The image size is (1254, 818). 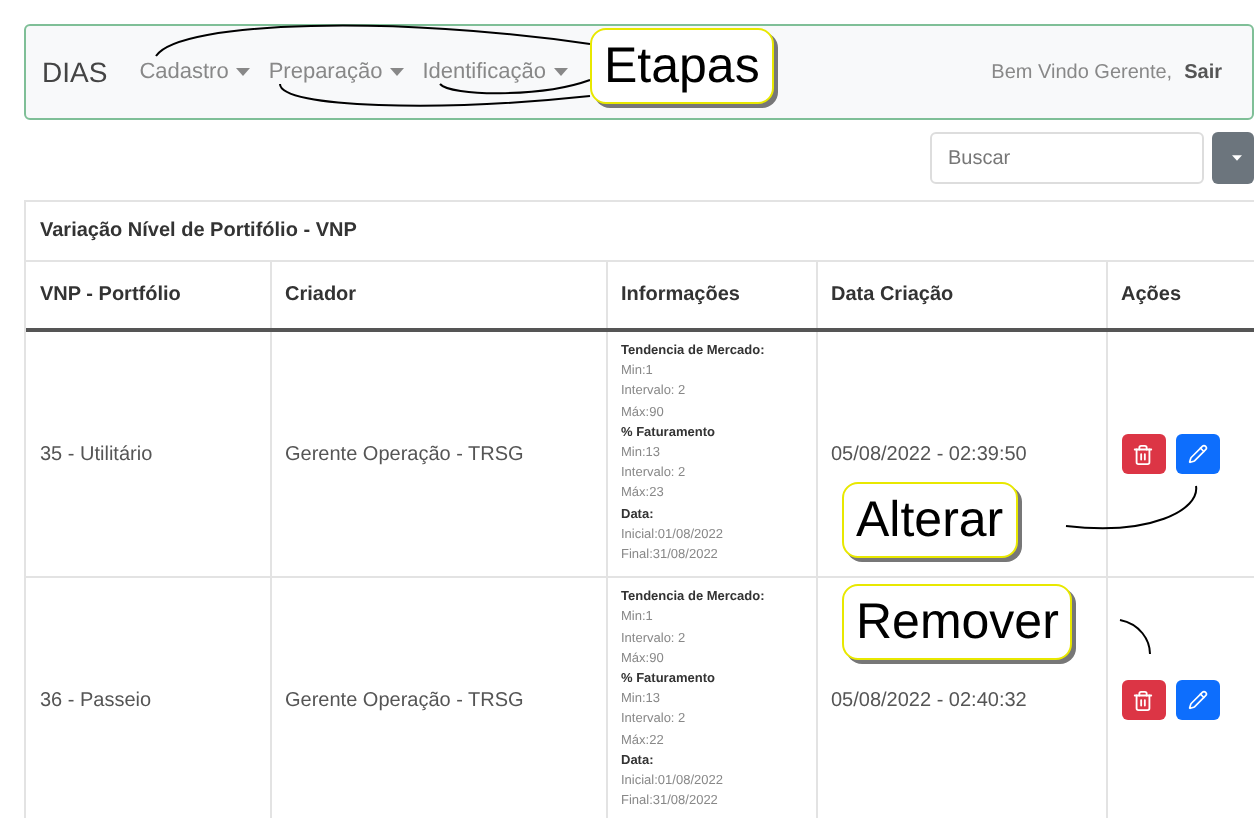 What do you see at coordinates (336, 72) in the screenshot?
I see `menu-item: Preparação` at bounding box center [336, 72].